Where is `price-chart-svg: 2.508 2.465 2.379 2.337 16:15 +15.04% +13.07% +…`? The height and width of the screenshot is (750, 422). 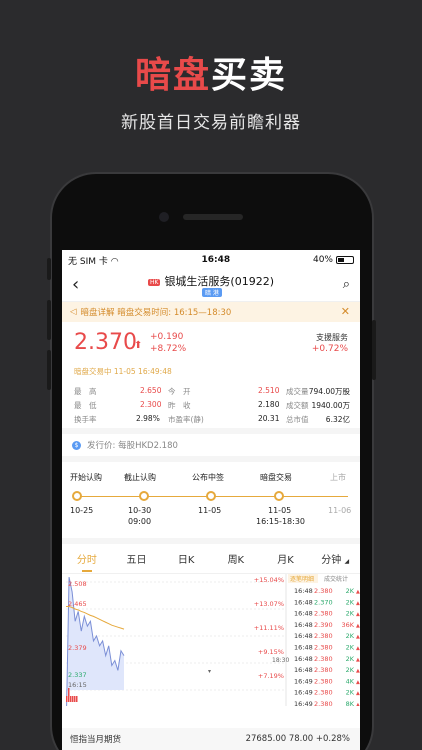 price-chart-svg: 2.508 2.465 2.379 2.337 16:15 +15.04% +13.07% +… is located at coordinates (213, 640).